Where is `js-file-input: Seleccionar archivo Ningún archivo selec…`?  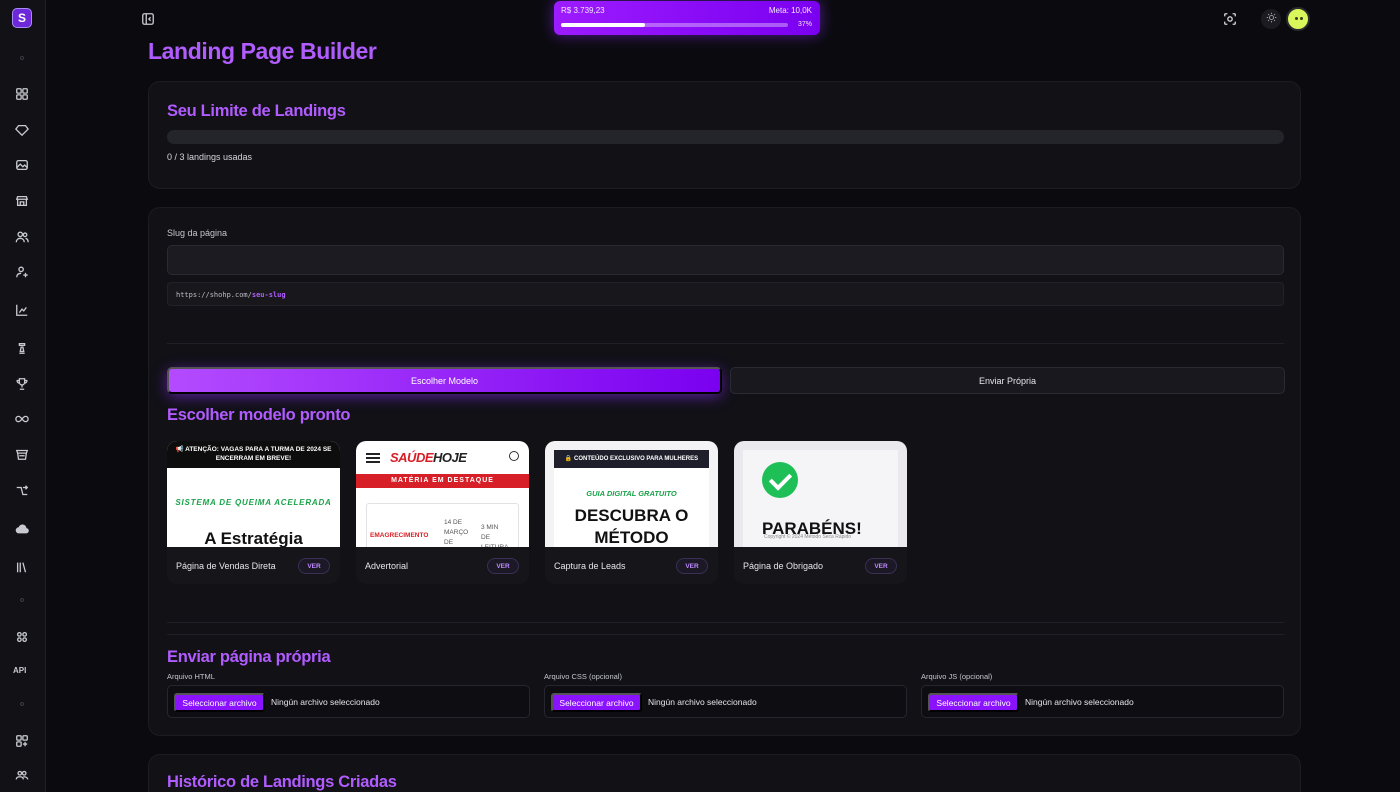
js-file-input: Seleccionar archivo Ningún archivo selec… is located at coordinates (1102, 701).